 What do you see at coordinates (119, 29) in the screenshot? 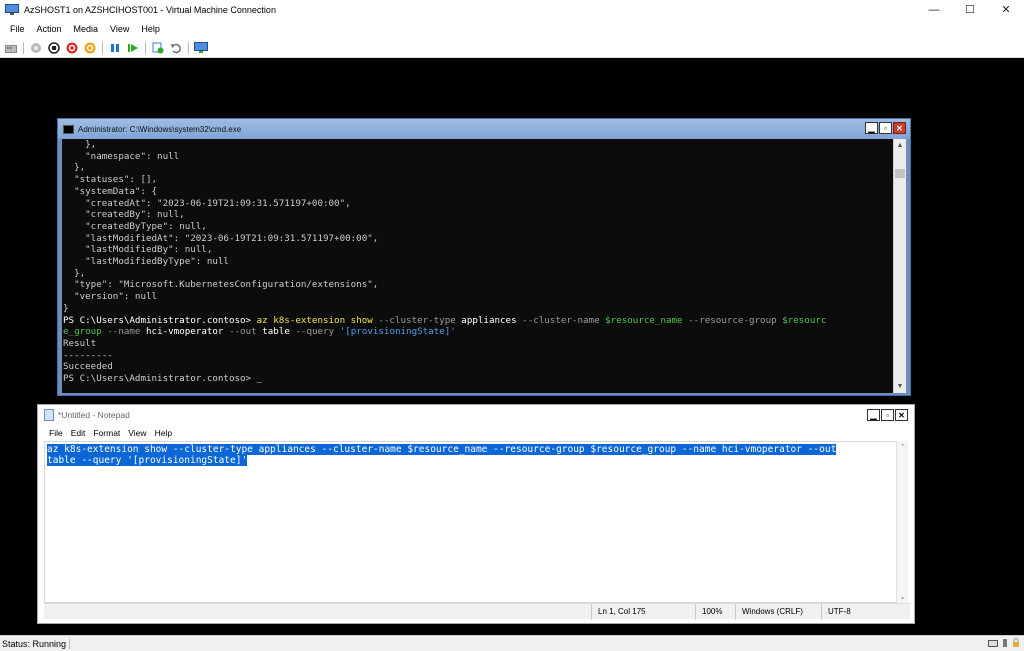
I see `menu-view: View` at bounding box center [119, 29].